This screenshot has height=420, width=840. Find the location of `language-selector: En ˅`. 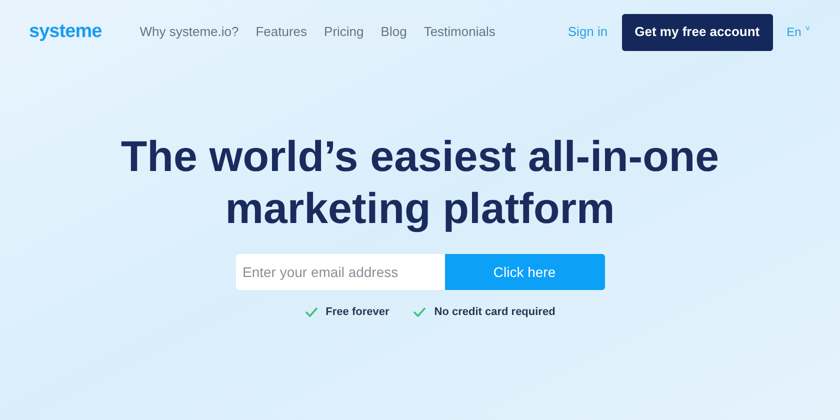

language-selector: En ˅ is located at coordinates (798, 32).